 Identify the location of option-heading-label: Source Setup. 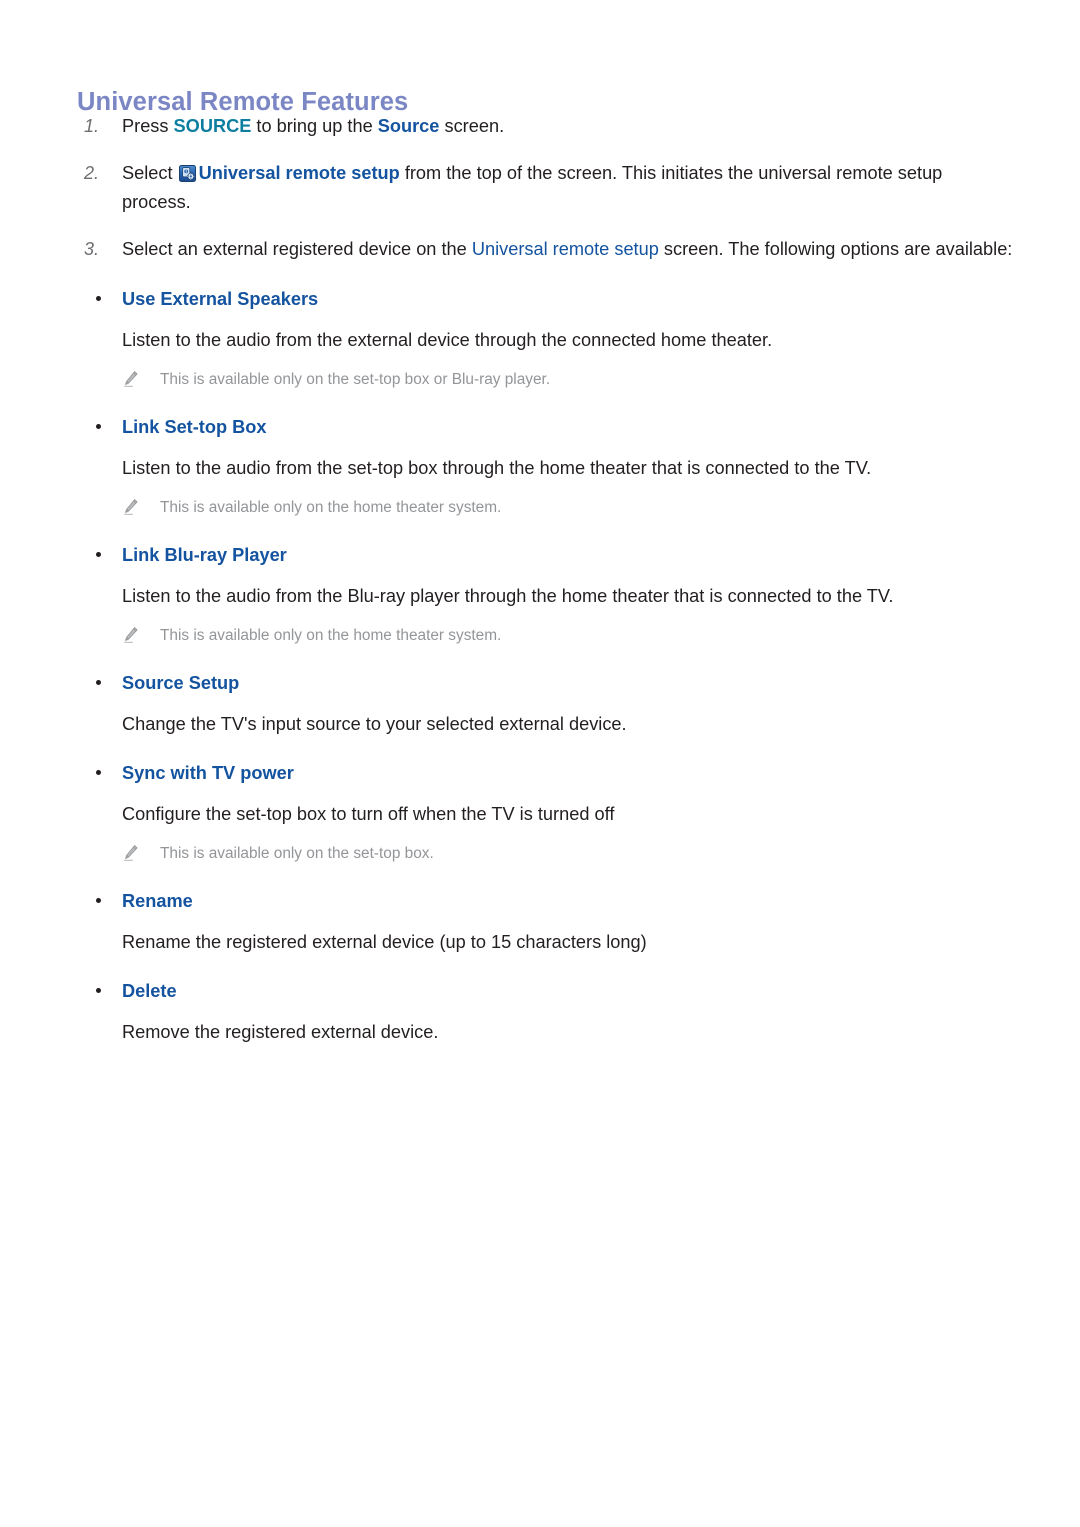
(181, 683).